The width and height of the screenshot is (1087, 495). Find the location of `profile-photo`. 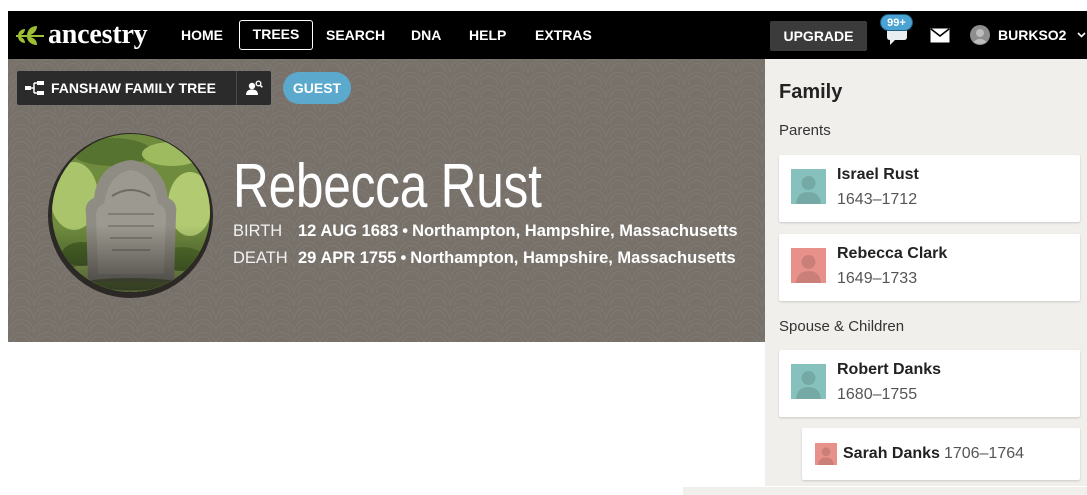

profile-photo is located at coordinates (130, 215).